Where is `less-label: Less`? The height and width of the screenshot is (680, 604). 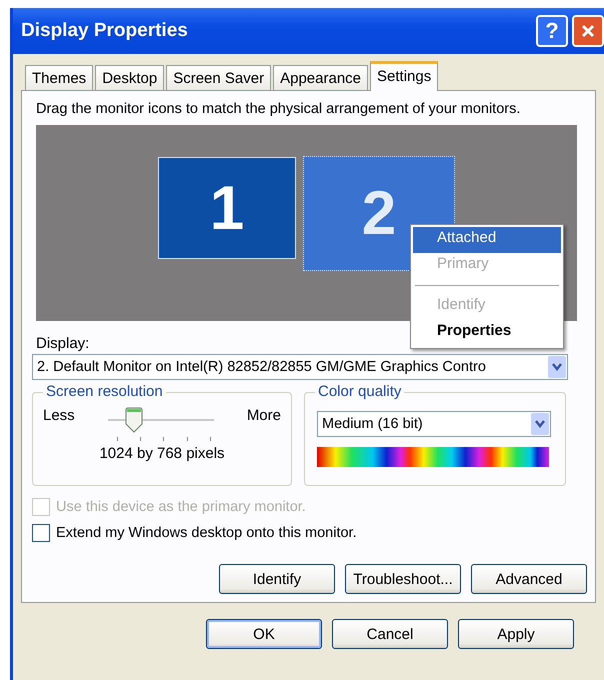 less-label: Less is located at coordinates (59, 415).